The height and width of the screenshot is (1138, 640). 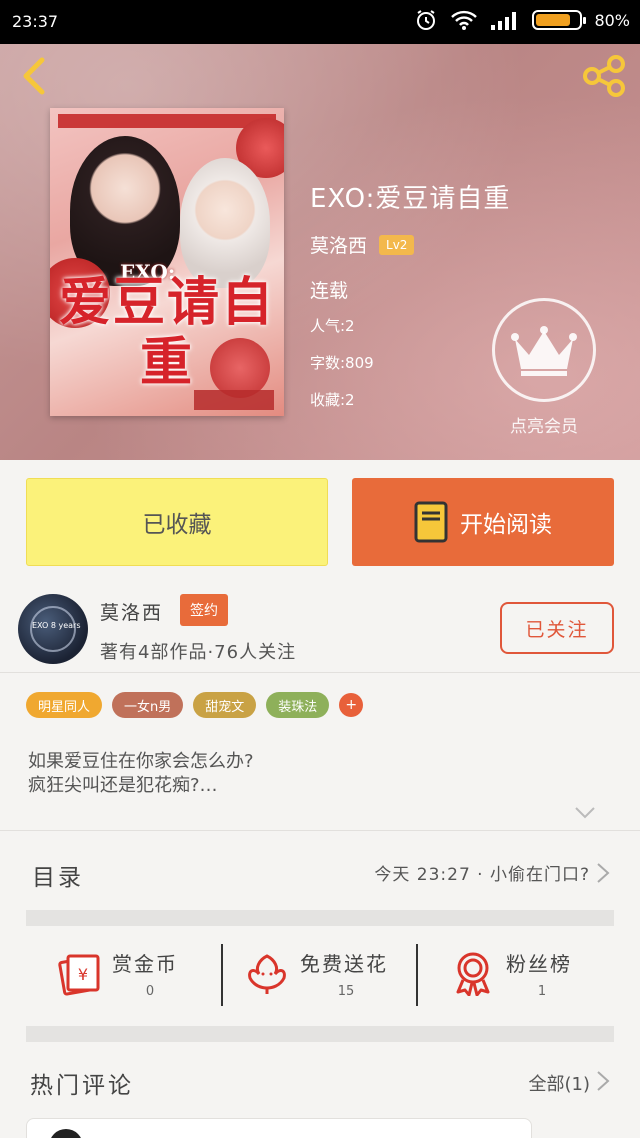 I want to click on vip-button, so click(x=544, y=350).